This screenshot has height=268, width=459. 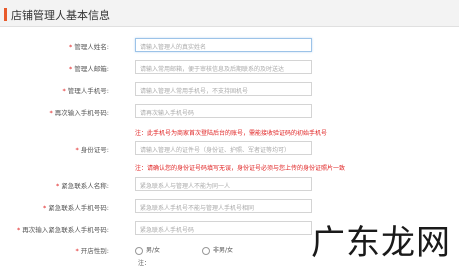 What do you see at coordinates (381, 243) in the screenshot?
I see `watermark-logo: 广东龙网` at bounding box center [381, 243].